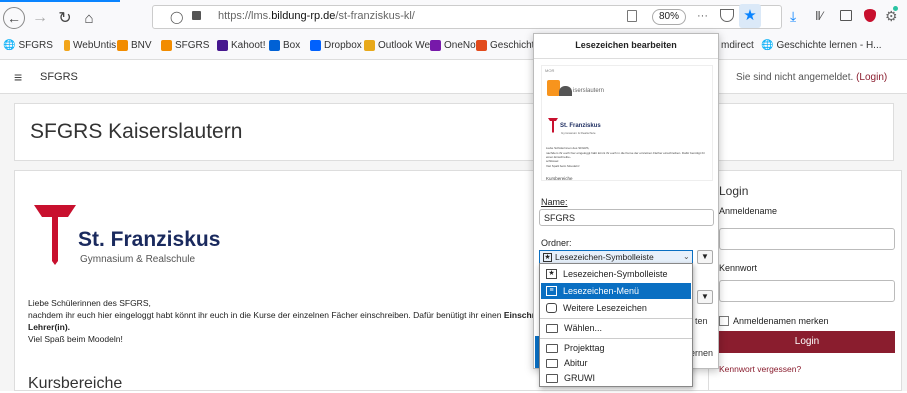  I want to click on dropbox-icon, so click(315, 45).